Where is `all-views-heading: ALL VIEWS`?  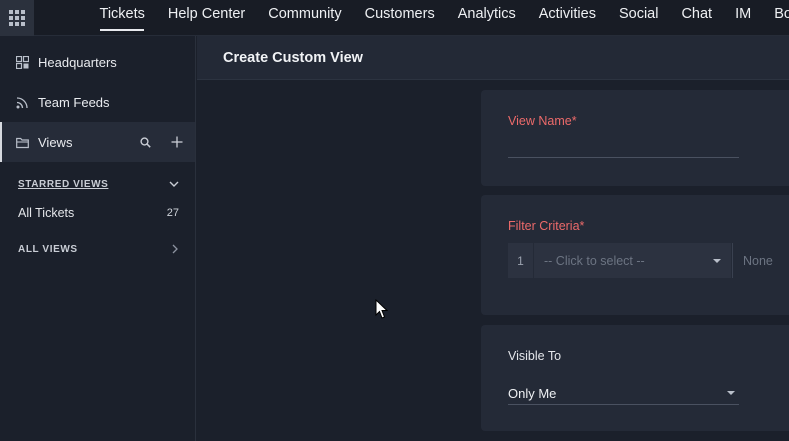 all-views-heading: ALL VIEWS is located at coordinates (48, 249).